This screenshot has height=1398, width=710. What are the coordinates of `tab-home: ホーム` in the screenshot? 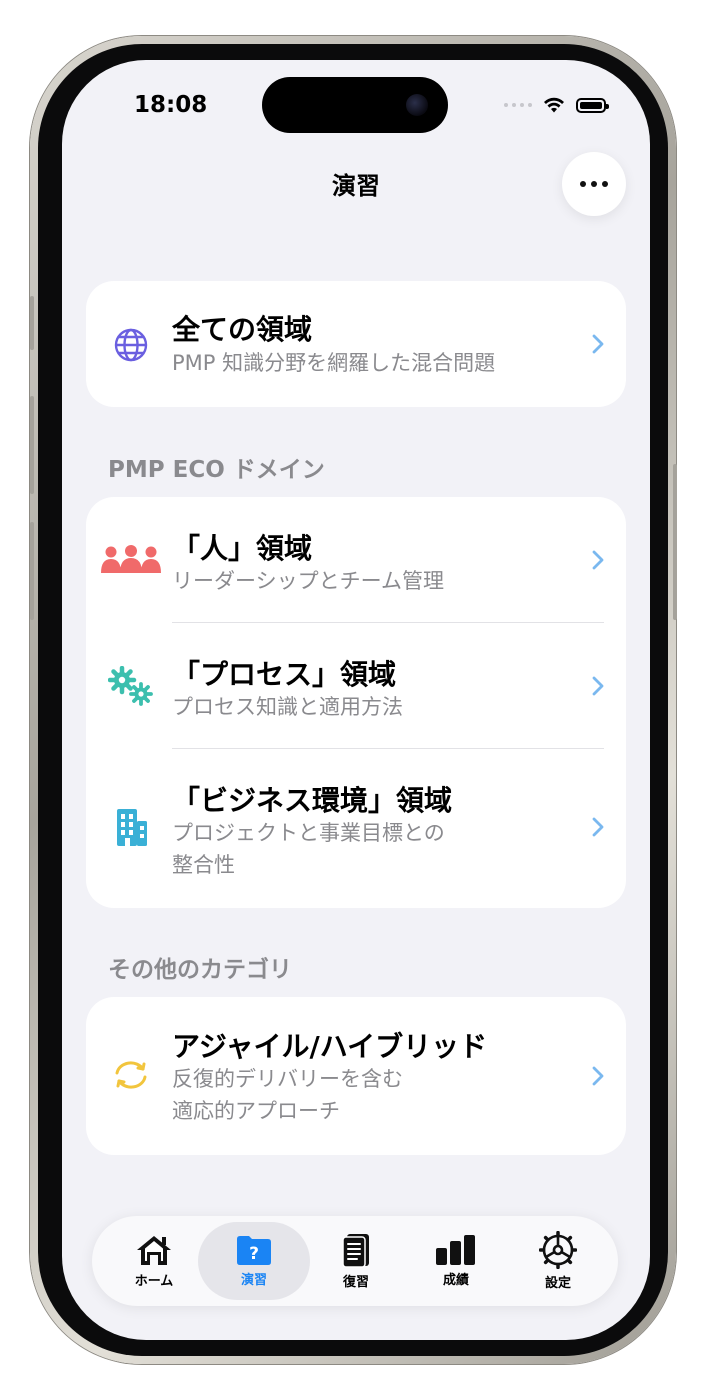 It's located at (154, 1261).